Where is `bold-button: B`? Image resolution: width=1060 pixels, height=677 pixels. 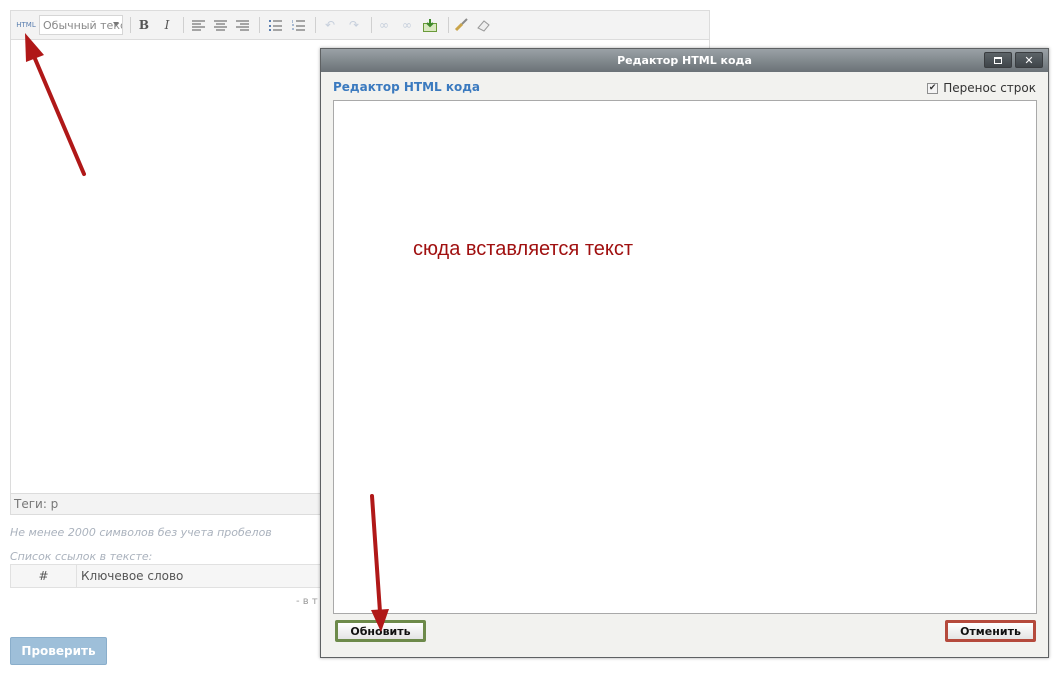
bold-button: B is located at coordinates (144, 25).